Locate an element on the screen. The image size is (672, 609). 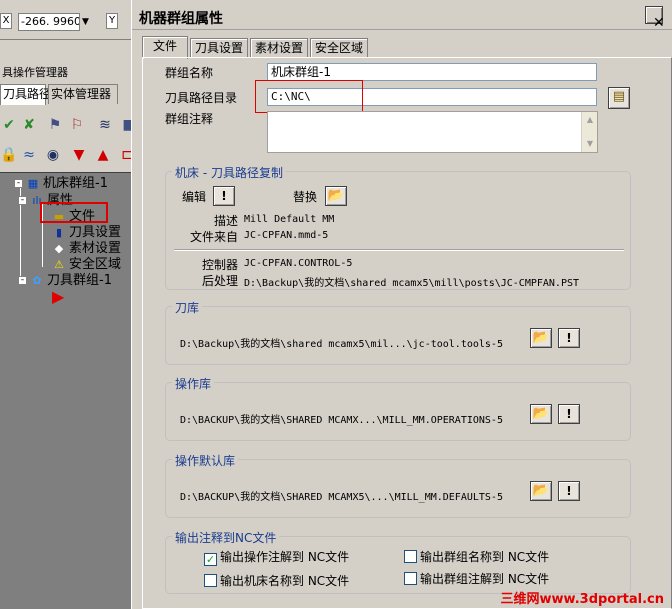
tree-node-machine-group: - ▦ 机床群组-1 is located at coordinates (61, 184).